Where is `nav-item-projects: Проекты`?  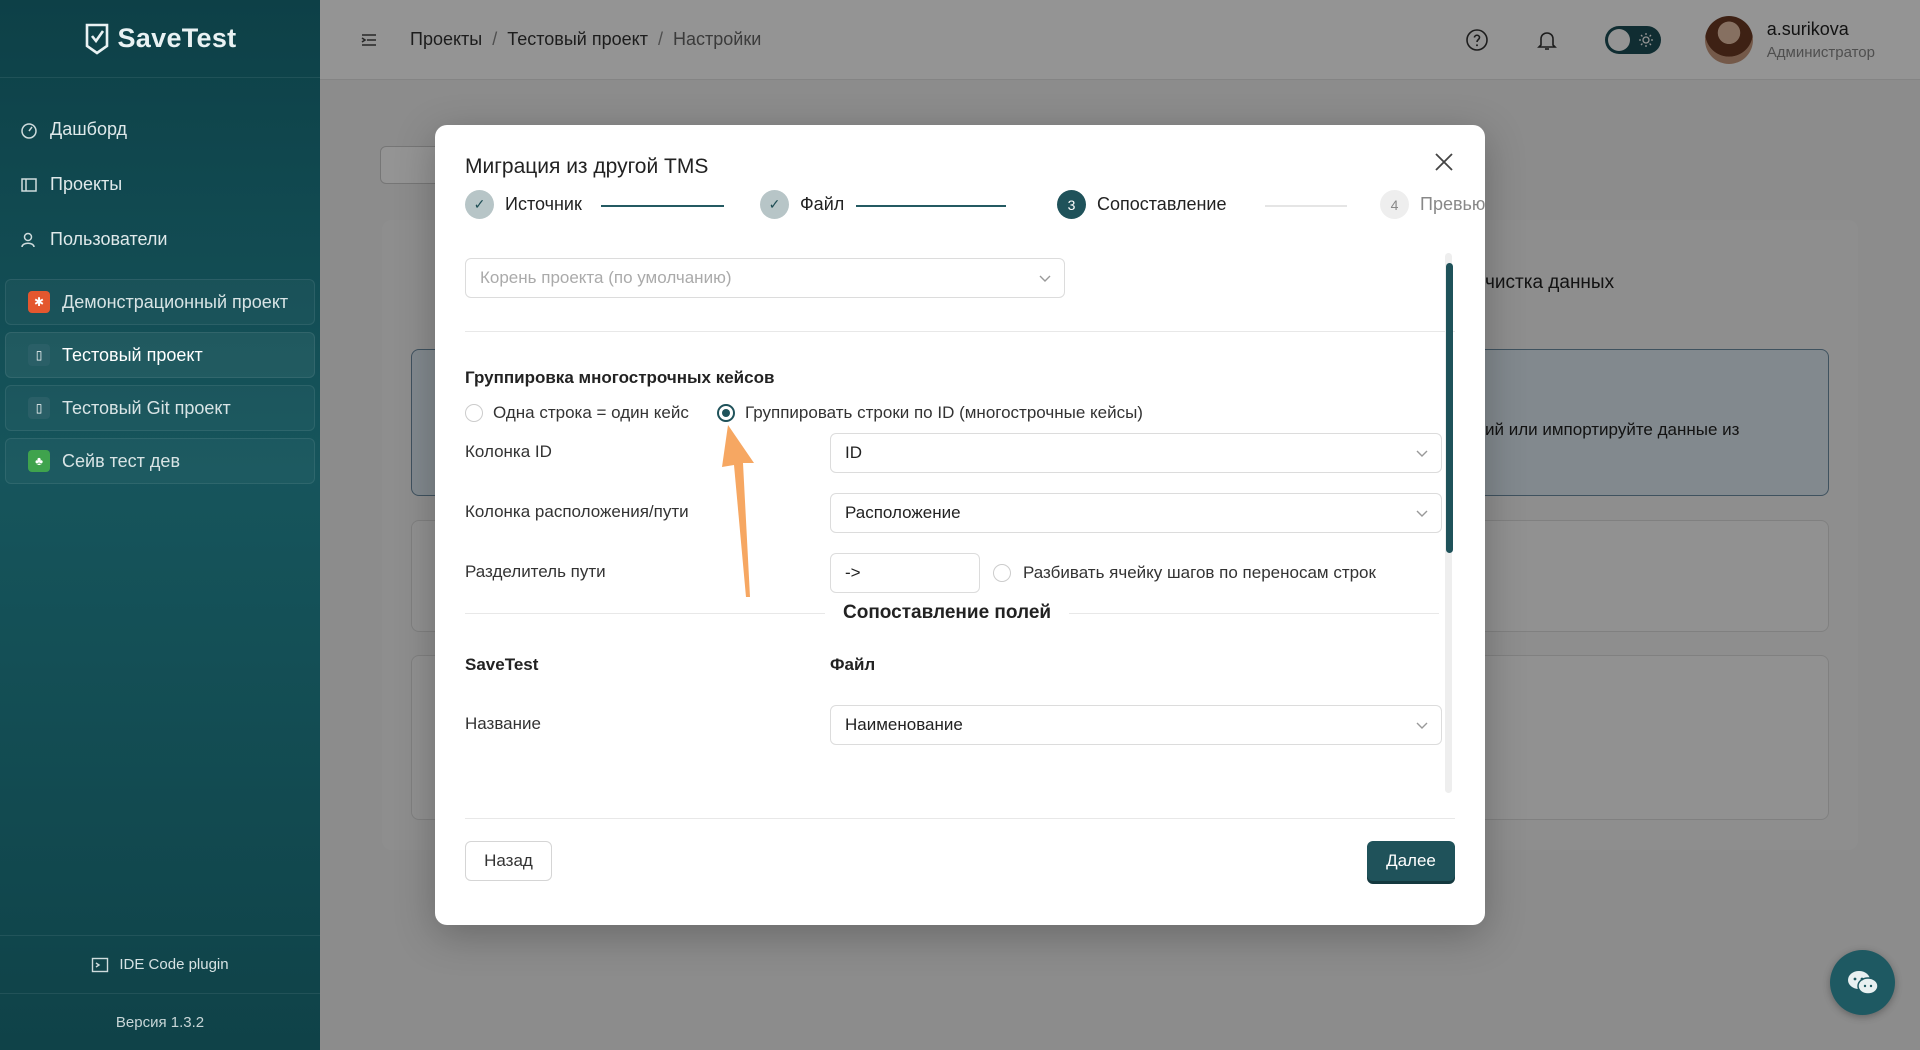 nav-item-projects: Проекты is located at coordinates (160, 184).